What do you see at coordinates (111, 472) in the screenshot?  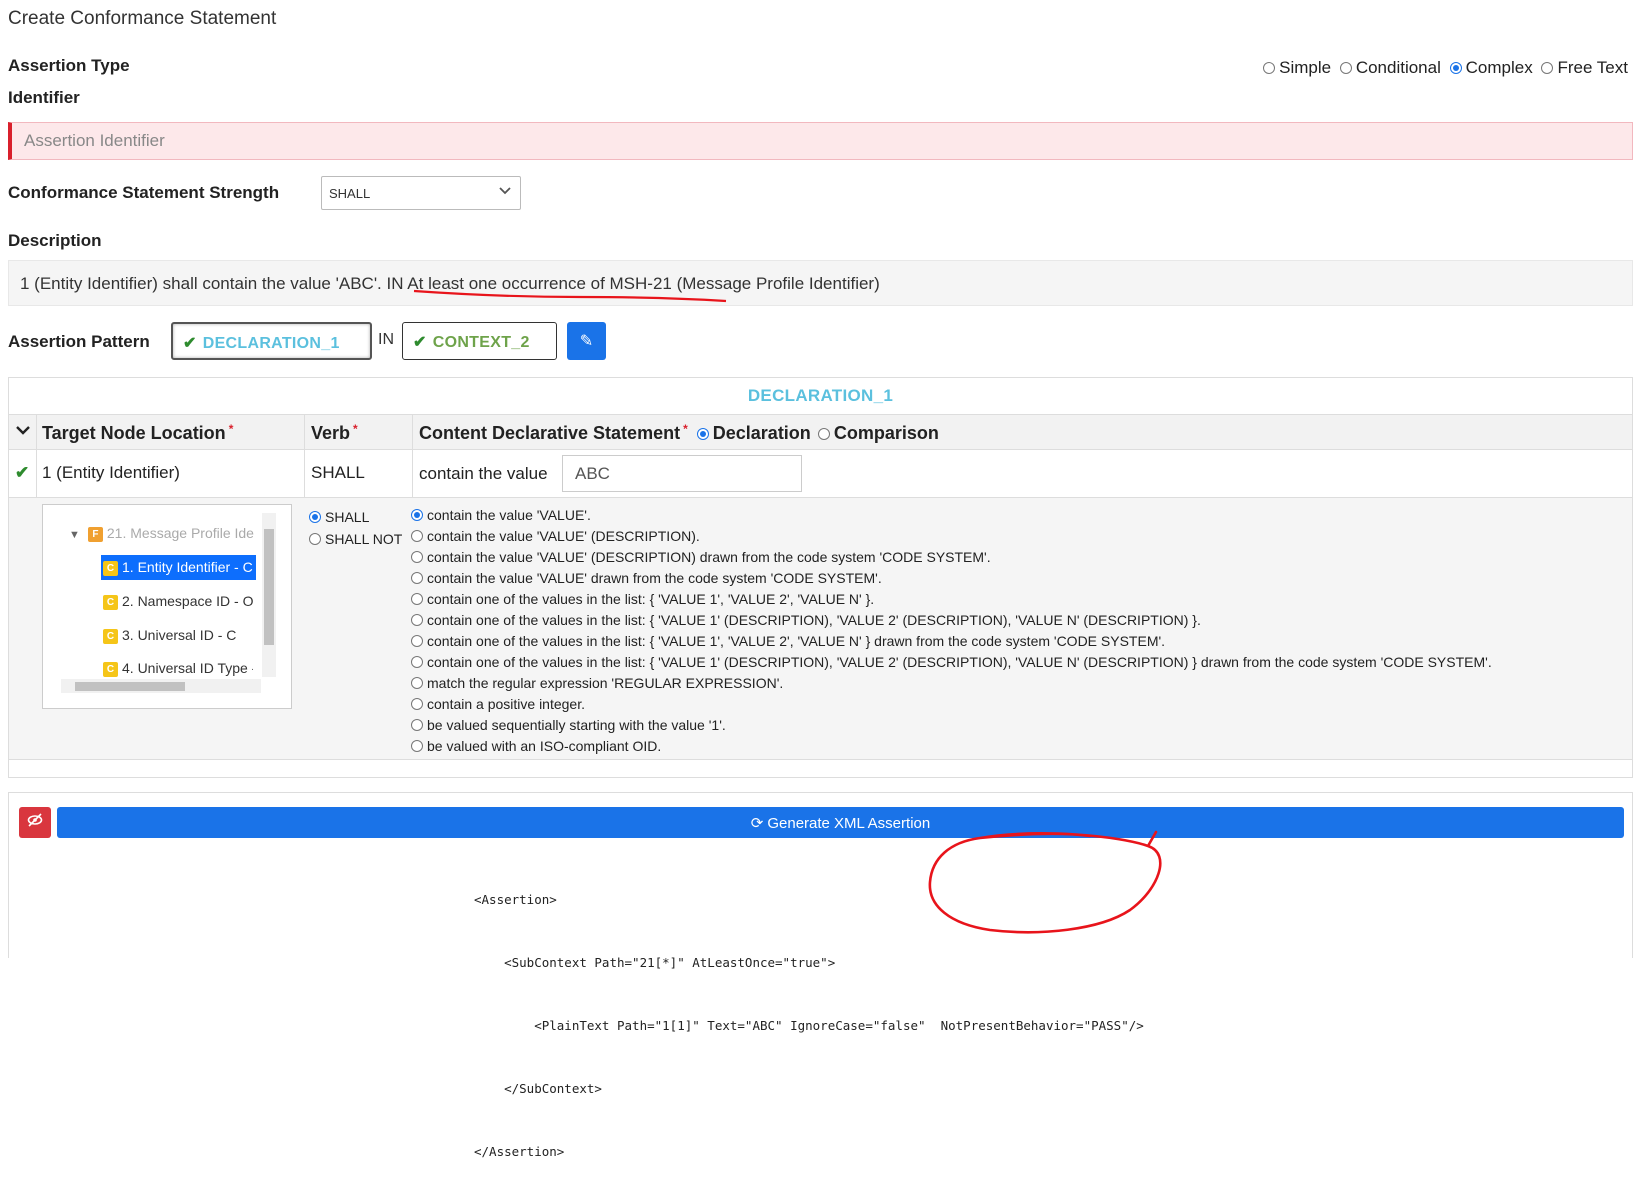 I see `target-node-value: 1 (Entity Identifier)` at bounding box center [111, 472].